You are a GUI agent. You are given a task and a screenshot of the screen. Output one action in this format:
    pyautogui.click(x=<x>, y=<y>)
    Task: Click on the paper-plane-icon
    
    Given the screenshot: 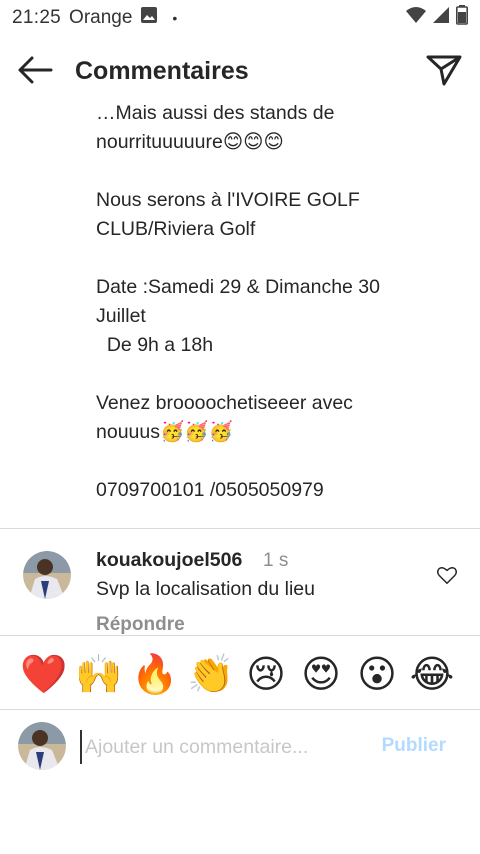 What is the action you would take?
    pyautogui.click(x=444, y=72)
    